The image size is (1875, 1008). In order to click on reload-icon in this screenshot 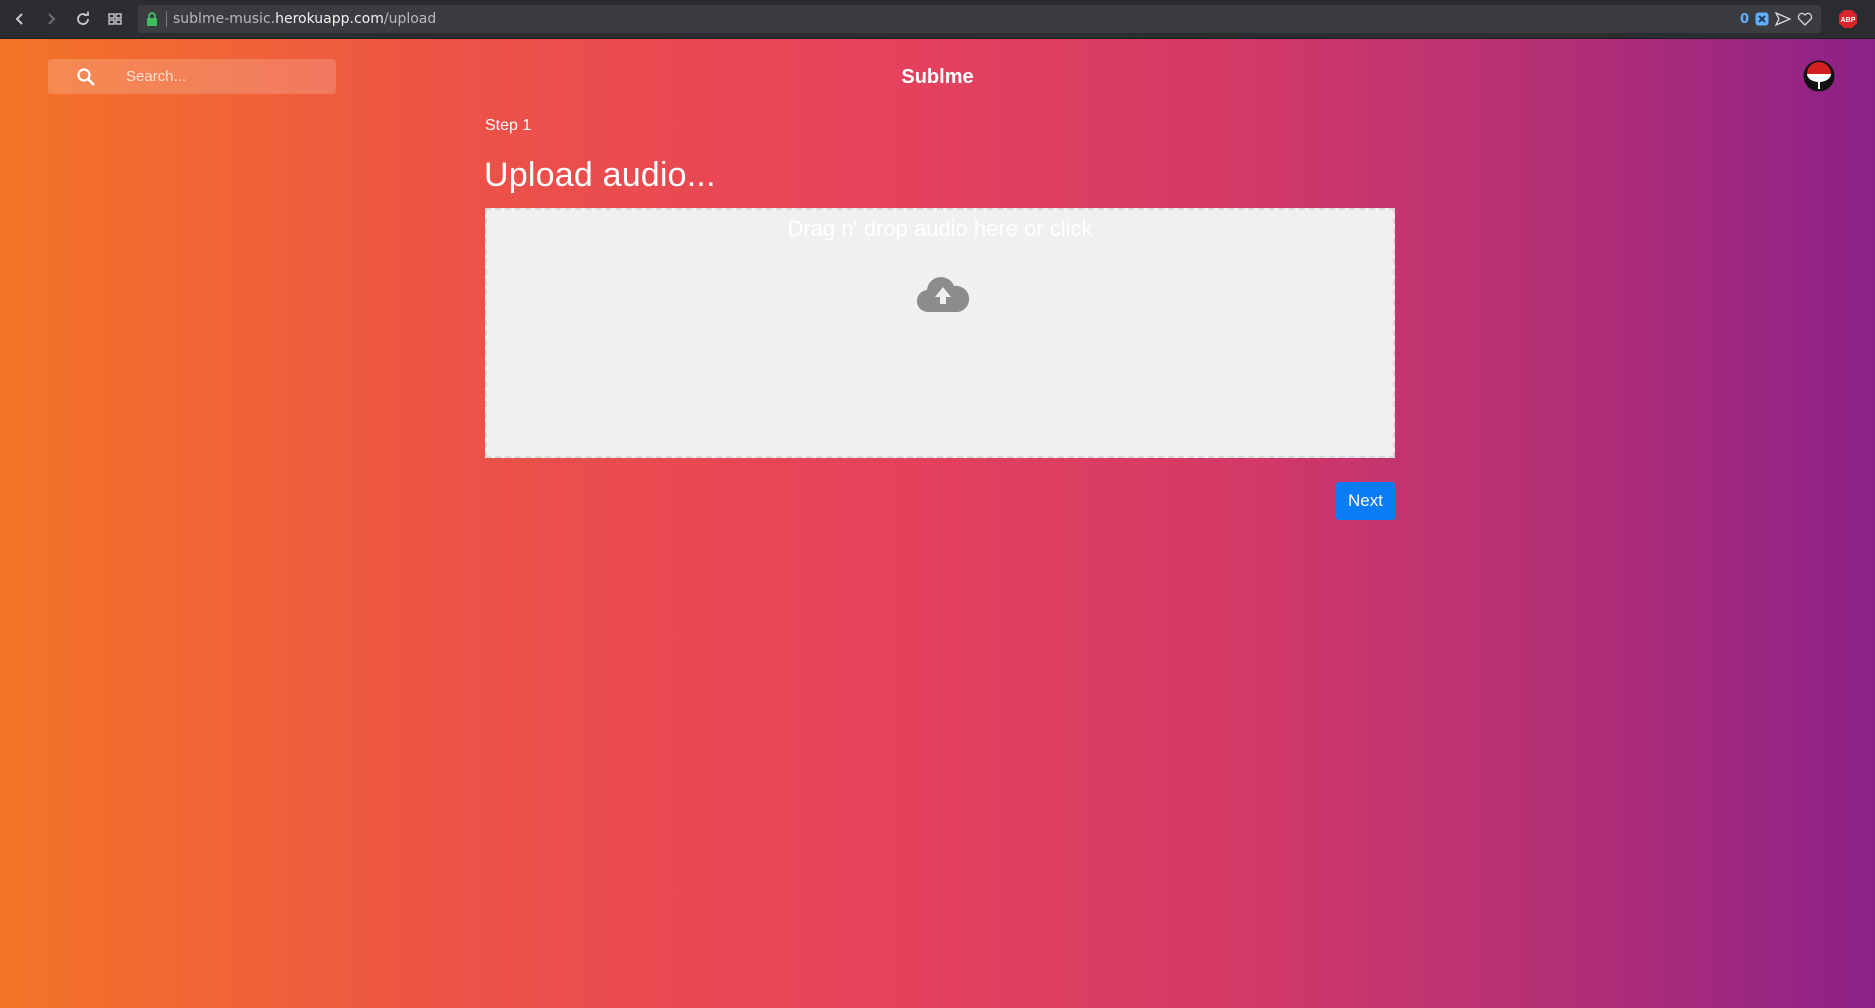, I will do `click(83, 18)`.